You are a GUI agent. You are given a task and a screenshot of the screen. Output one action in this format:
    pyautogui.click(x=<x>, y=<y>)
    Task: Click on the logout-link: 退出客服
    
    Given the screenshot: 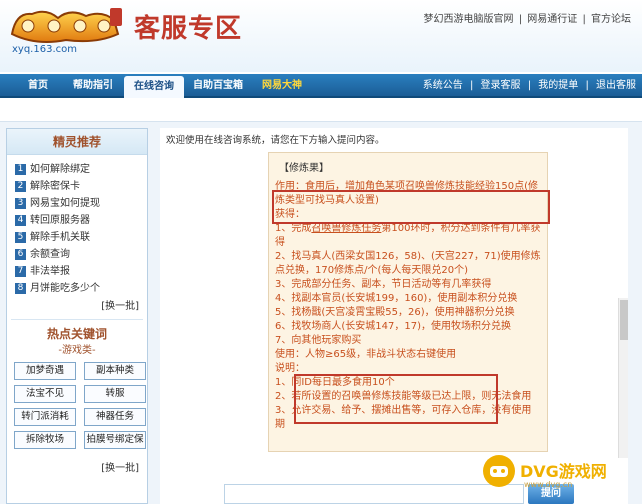 What is the action you would take?
    pyautogui.click(x=616, y=85)
    